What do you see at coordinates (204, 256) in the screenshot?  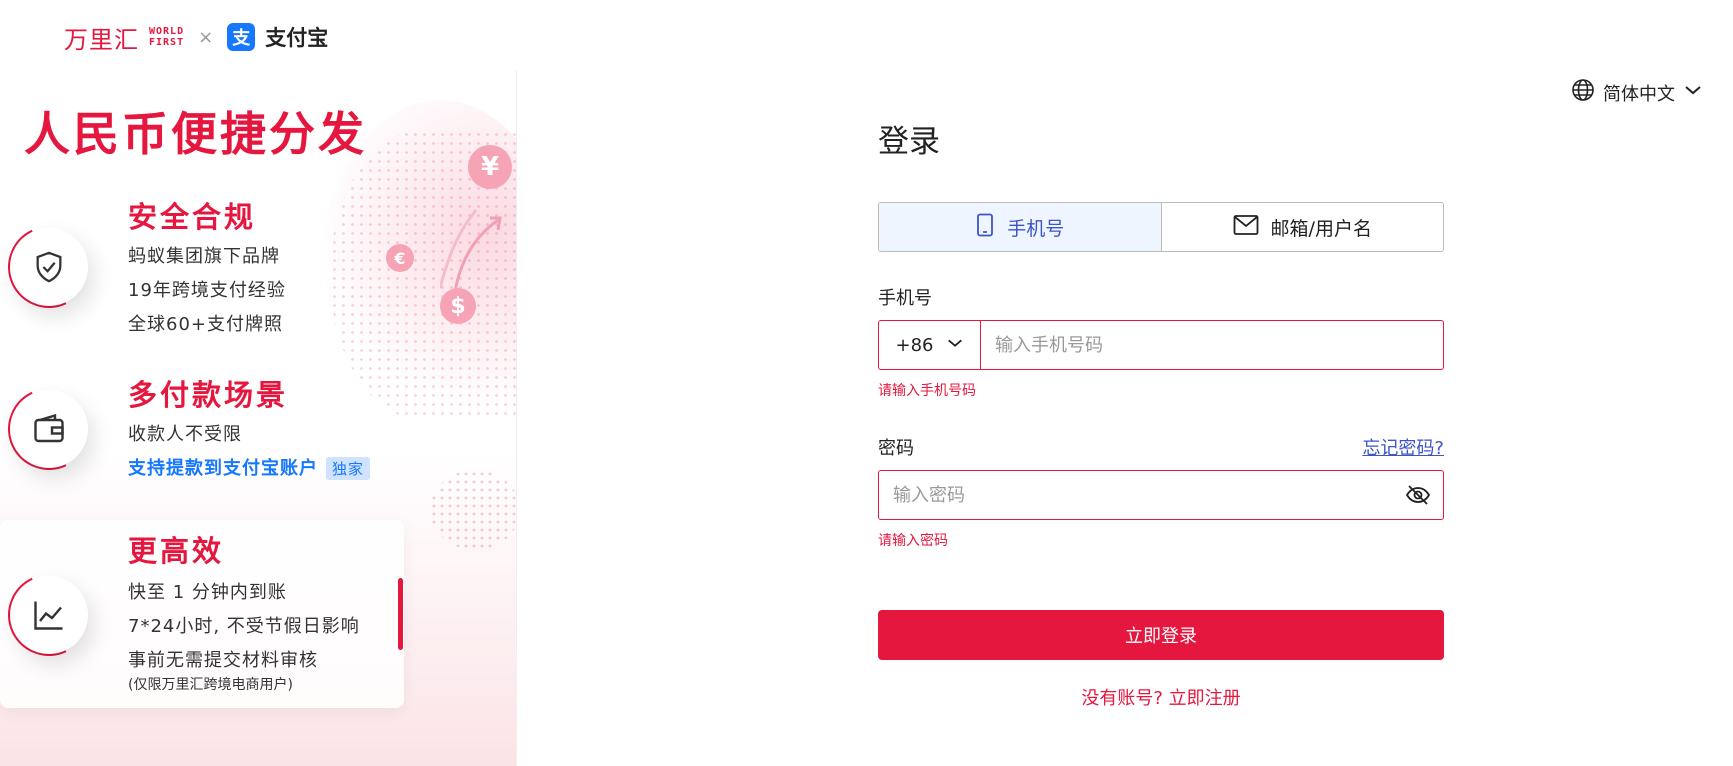 I see `feature-line: 蚂蚁集团旗下品牌` at bounding box center [204, 256].